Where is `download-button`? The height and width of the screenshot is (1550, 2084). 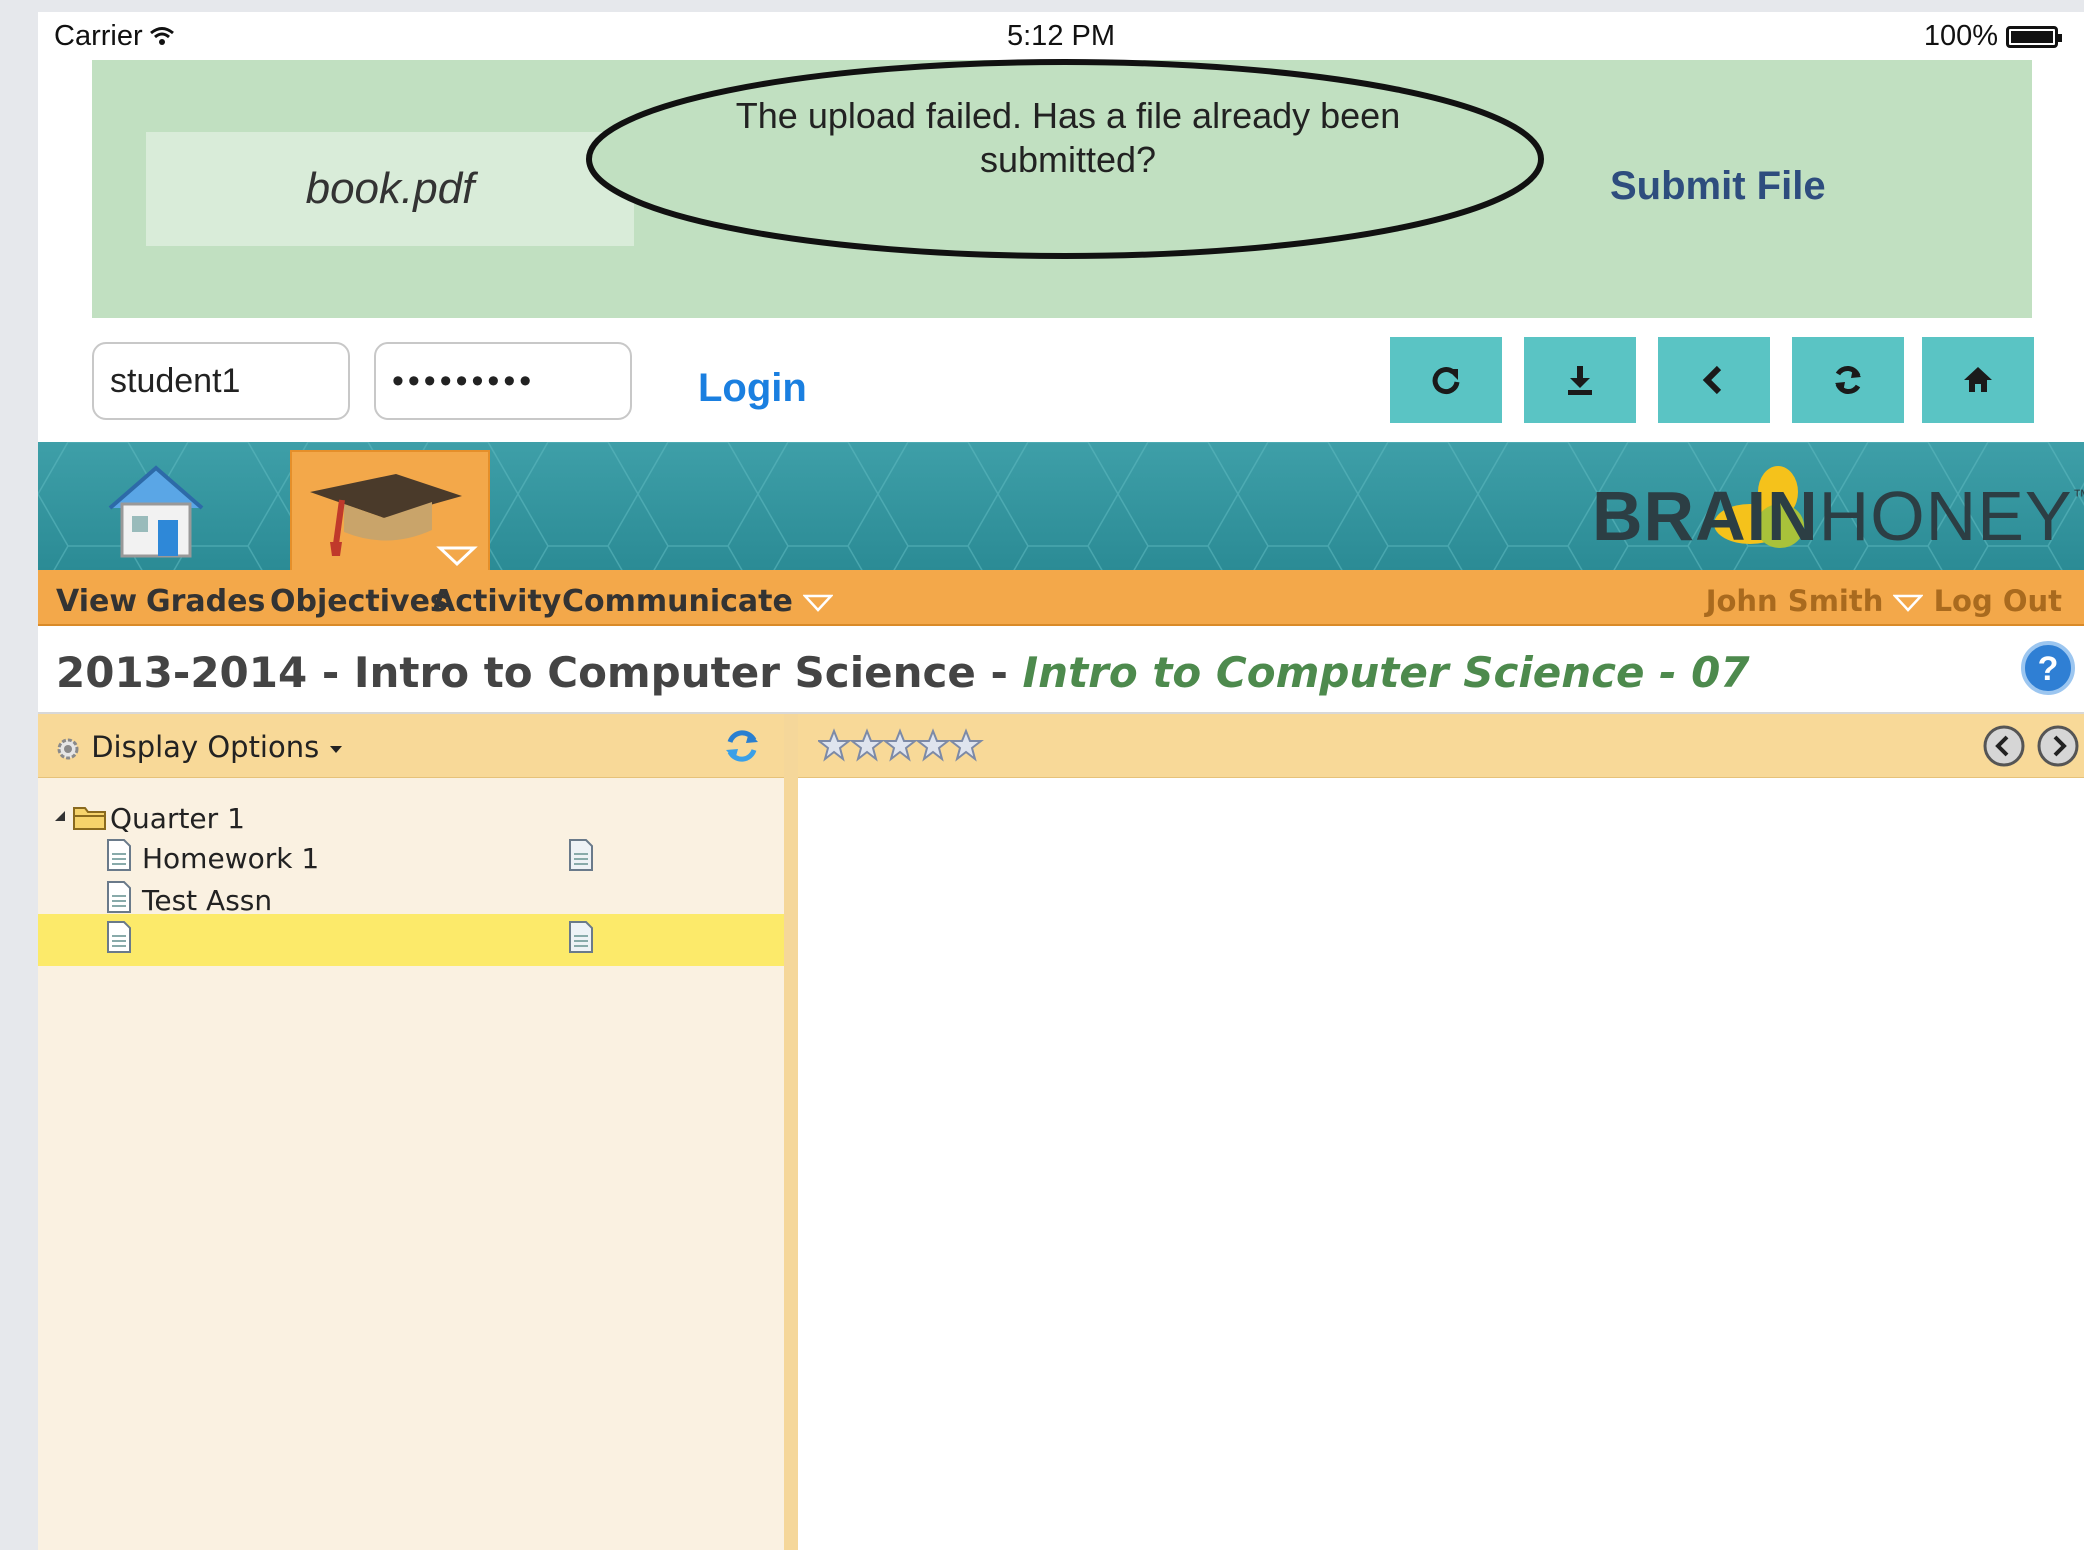
download-button is located at coordinates (1580, 380).